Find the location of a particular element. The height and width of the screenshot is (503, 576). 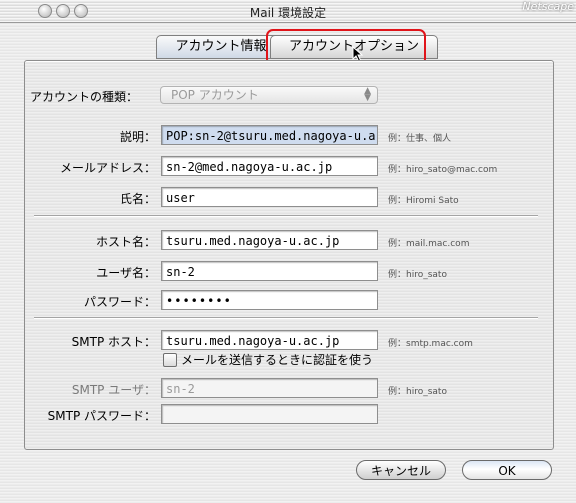

ok-button: OK is located at coordinates (507, 470).